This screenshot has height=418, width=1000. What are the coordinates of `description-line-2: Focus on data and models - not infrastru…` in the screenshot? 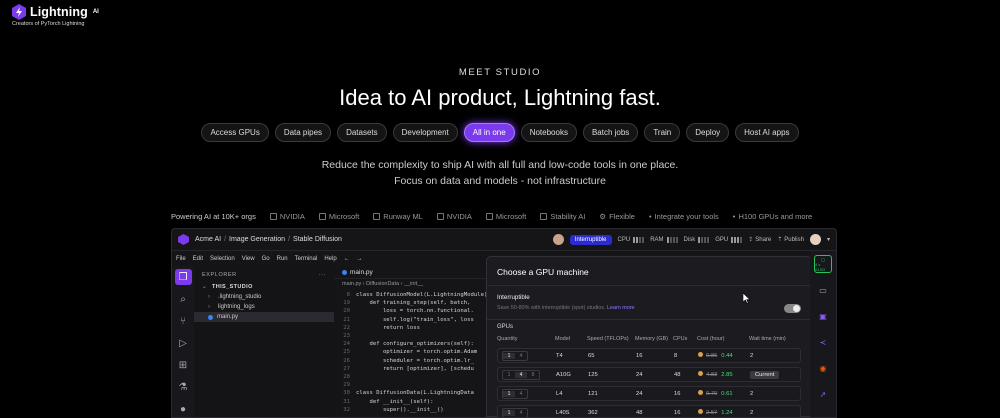 It's located at (500, 181).